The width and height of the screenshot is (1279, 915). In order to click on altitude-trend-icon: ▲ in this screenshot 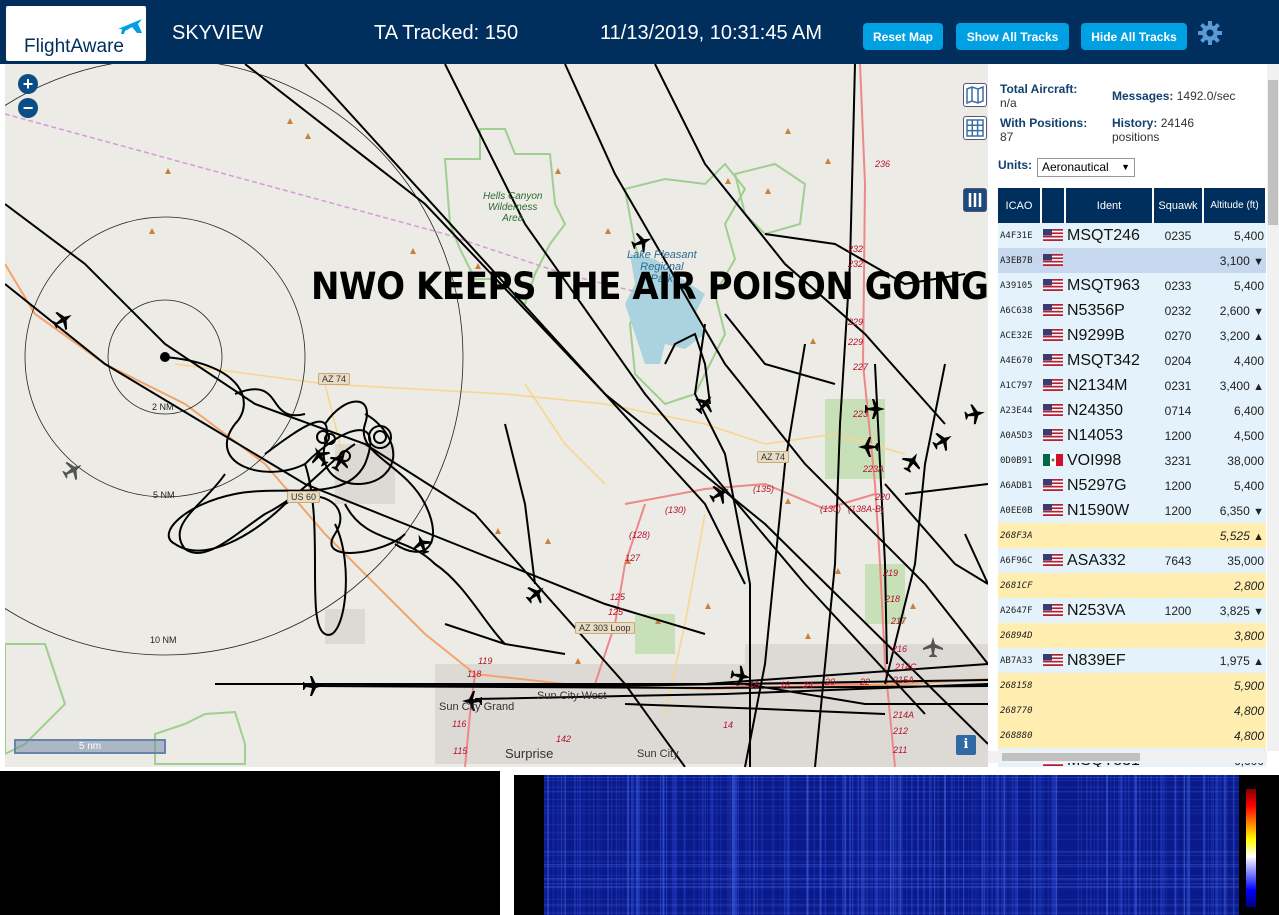, I will do `click(1258, 336)`.